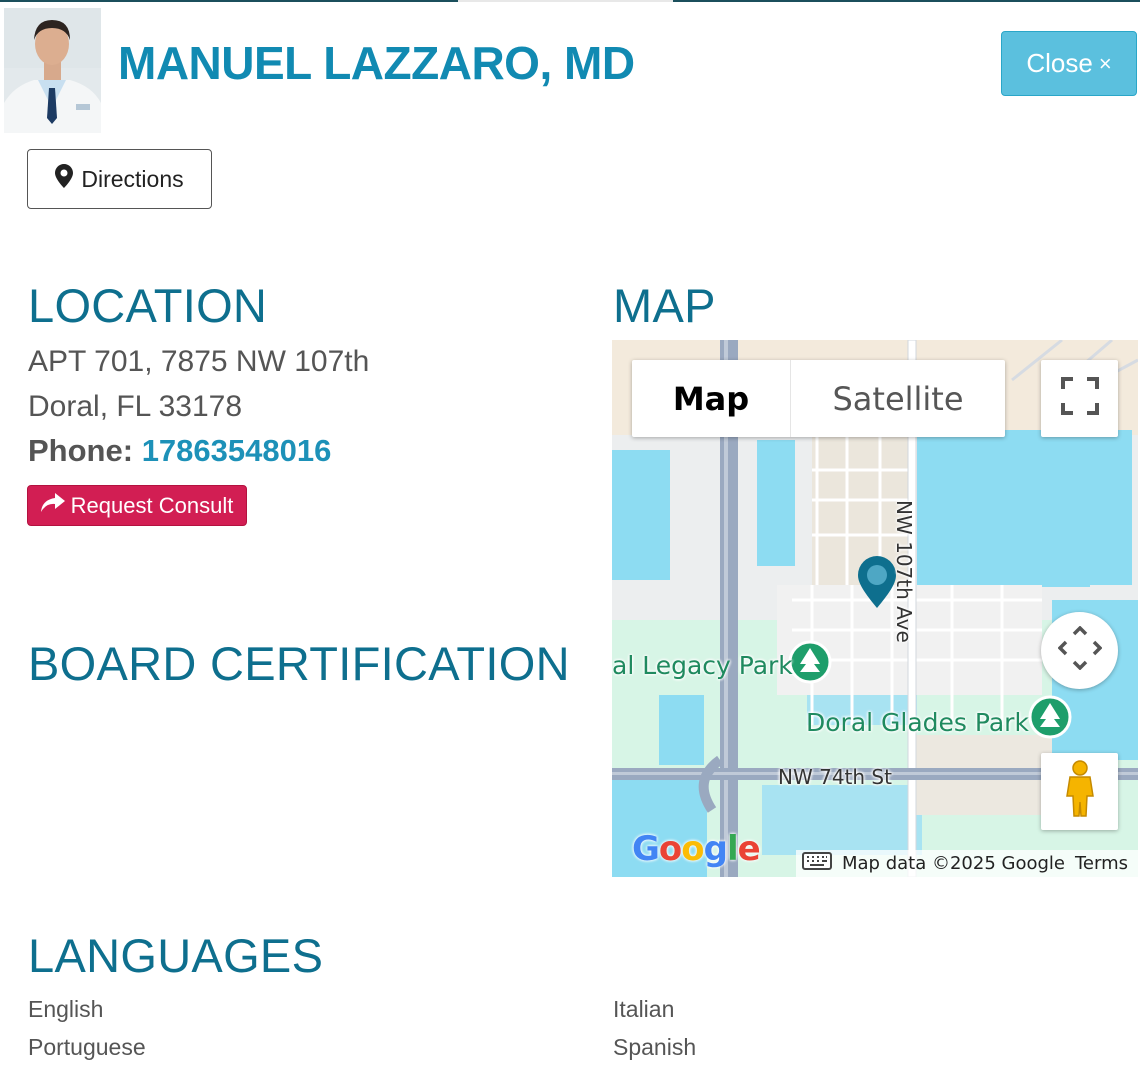 The height and width of the screenshot is (1073, 1140). I want to click on pan-control-button, so click(1079, 650).